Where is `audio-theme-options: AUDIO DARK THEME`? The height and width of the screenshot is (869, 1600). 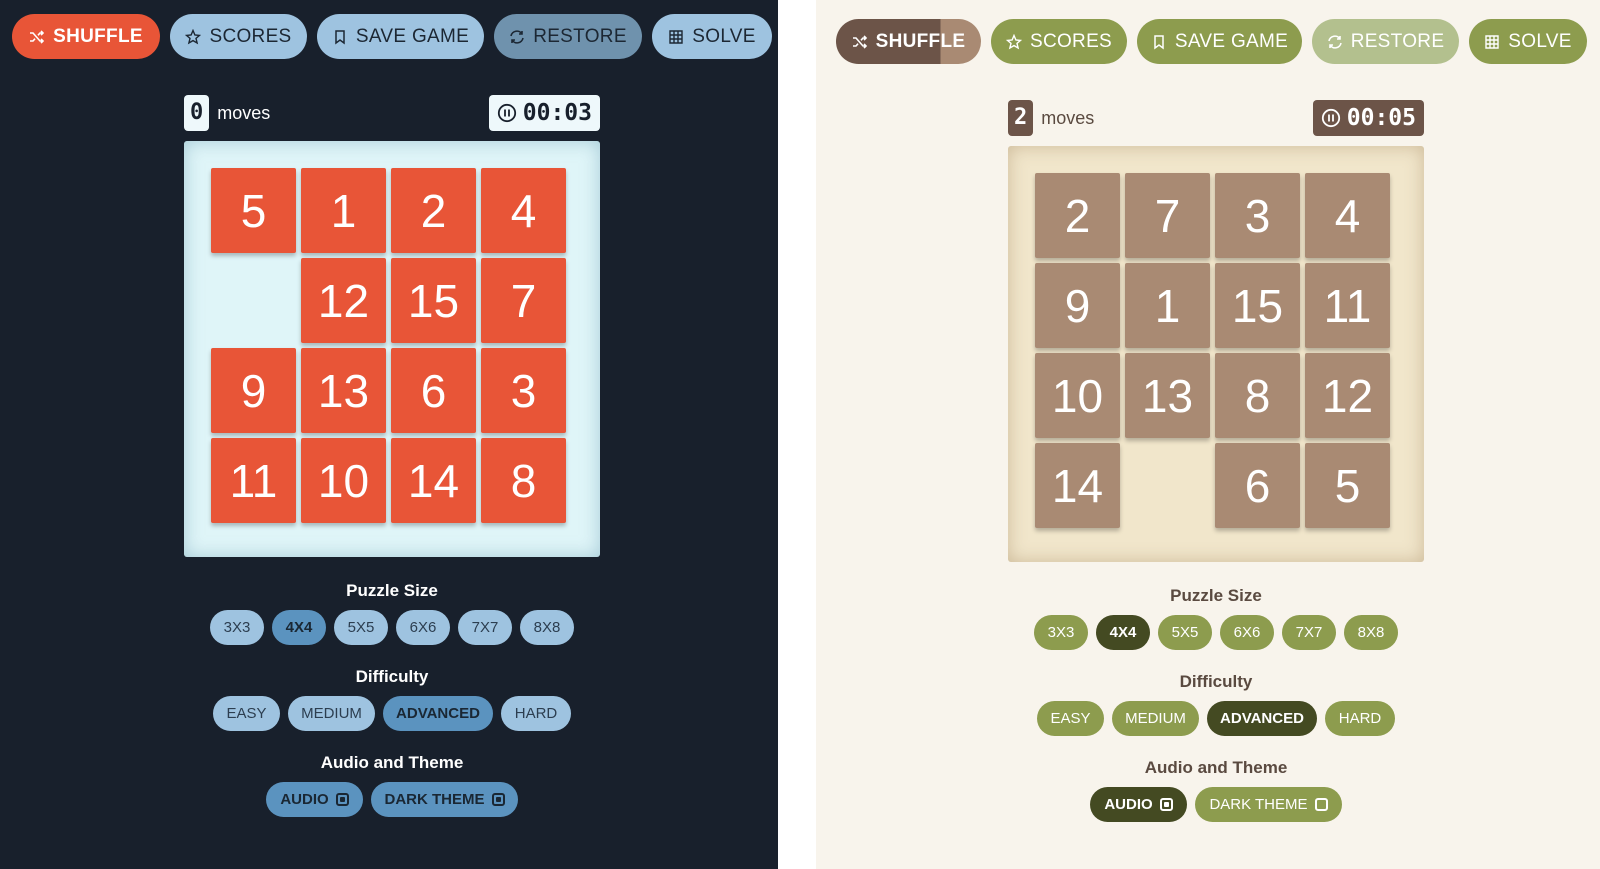
audio-theme-options: AUDIO DARK THEME is located at coordinates (1216, 804).